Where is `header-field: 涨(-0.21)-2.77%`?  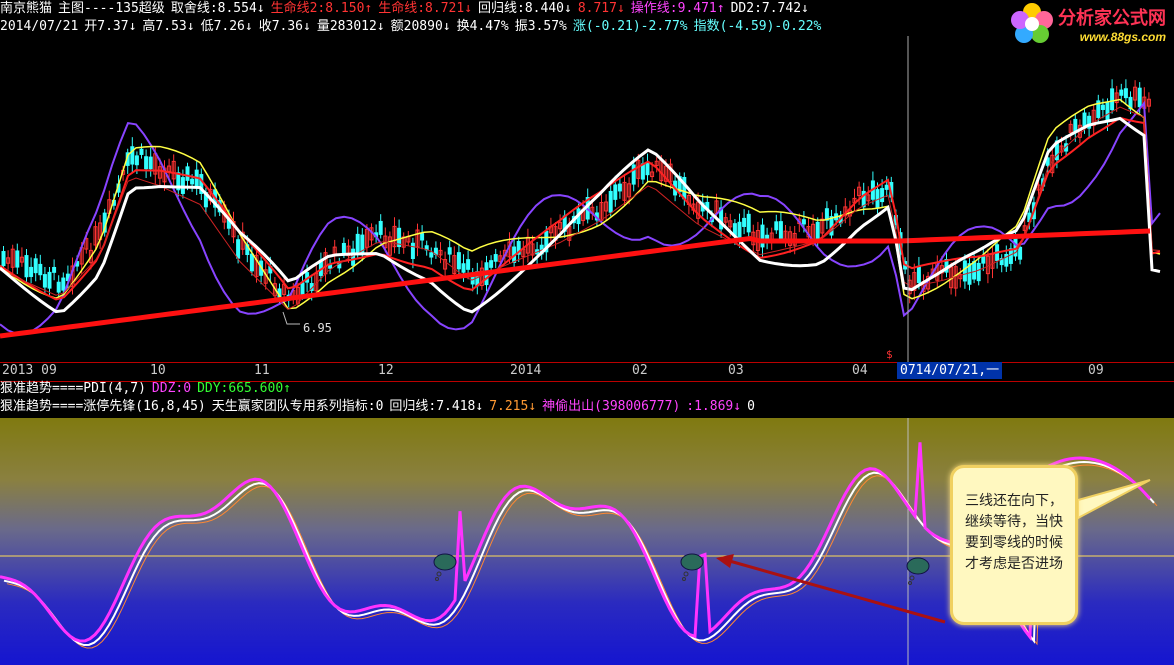
header-field: 涨(-0.21)-2.77% is located at coordinates (630, 26).